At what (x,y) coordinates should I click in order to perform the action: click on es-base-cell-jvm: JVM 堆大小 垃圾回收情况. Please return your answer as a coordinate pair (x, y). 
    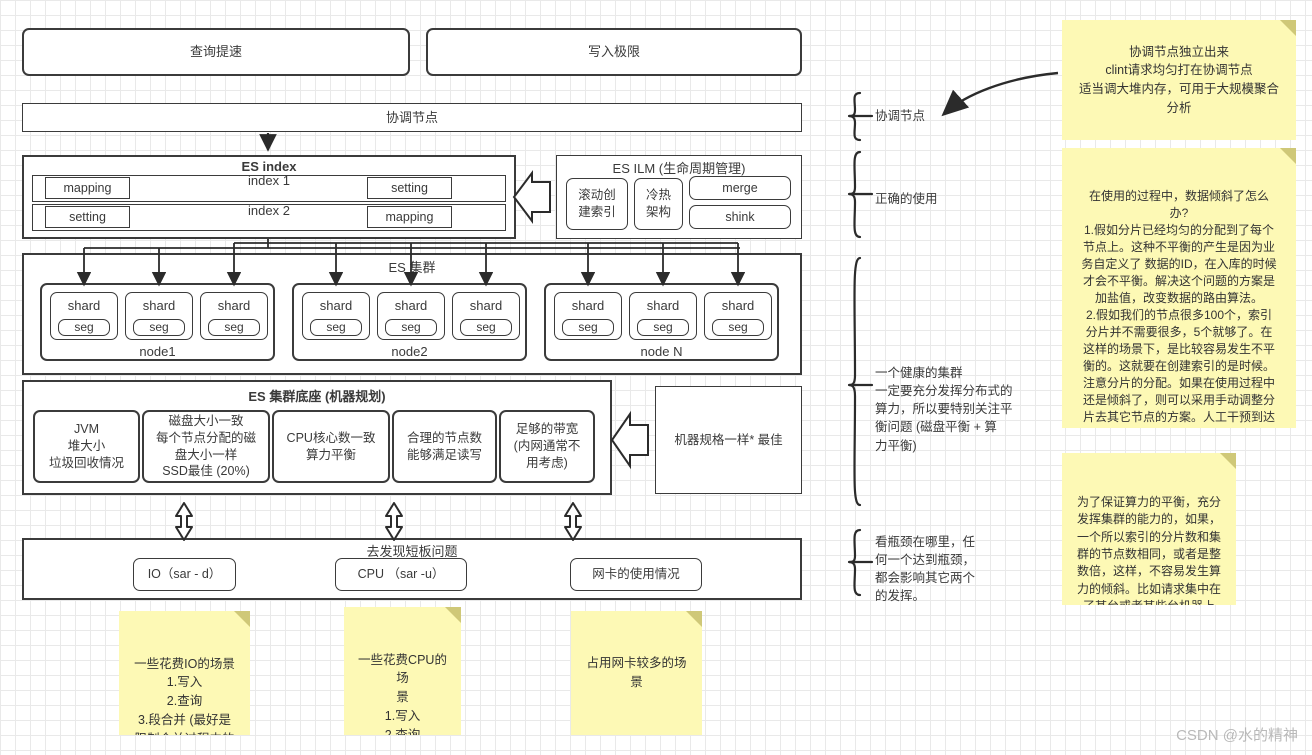
    Looking at the image, I should click on (86, 446).